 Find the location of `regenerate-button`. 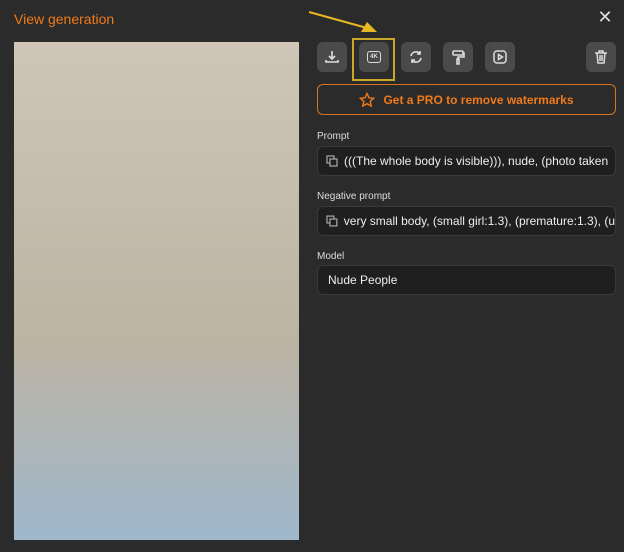

regenerate-button is located at coordinates (416, 57).